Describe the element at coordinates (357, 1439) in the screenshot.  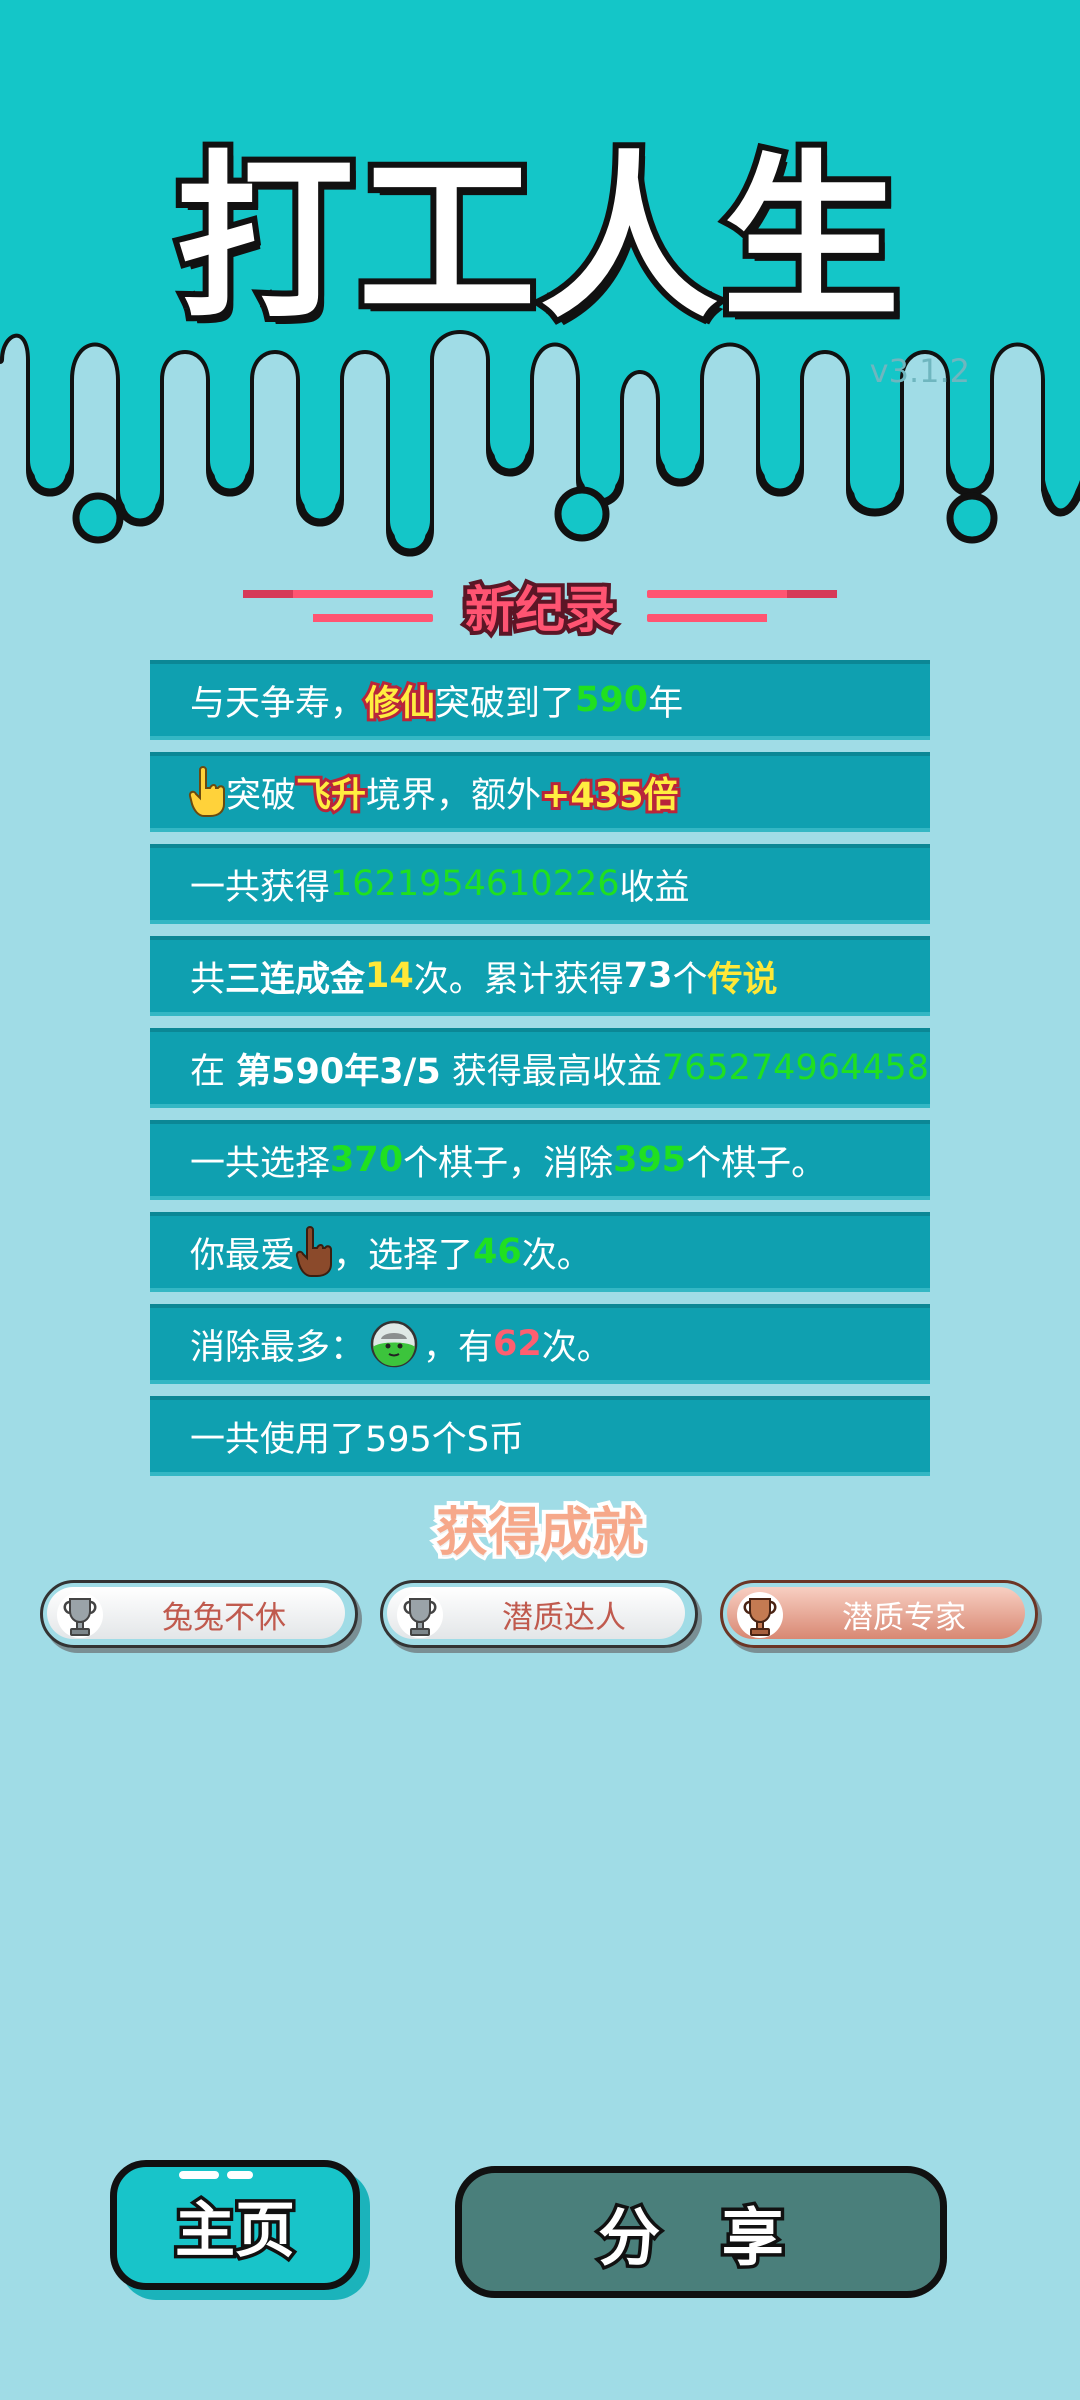
I see `stat-text: 一共使用了595个S币` at that location.